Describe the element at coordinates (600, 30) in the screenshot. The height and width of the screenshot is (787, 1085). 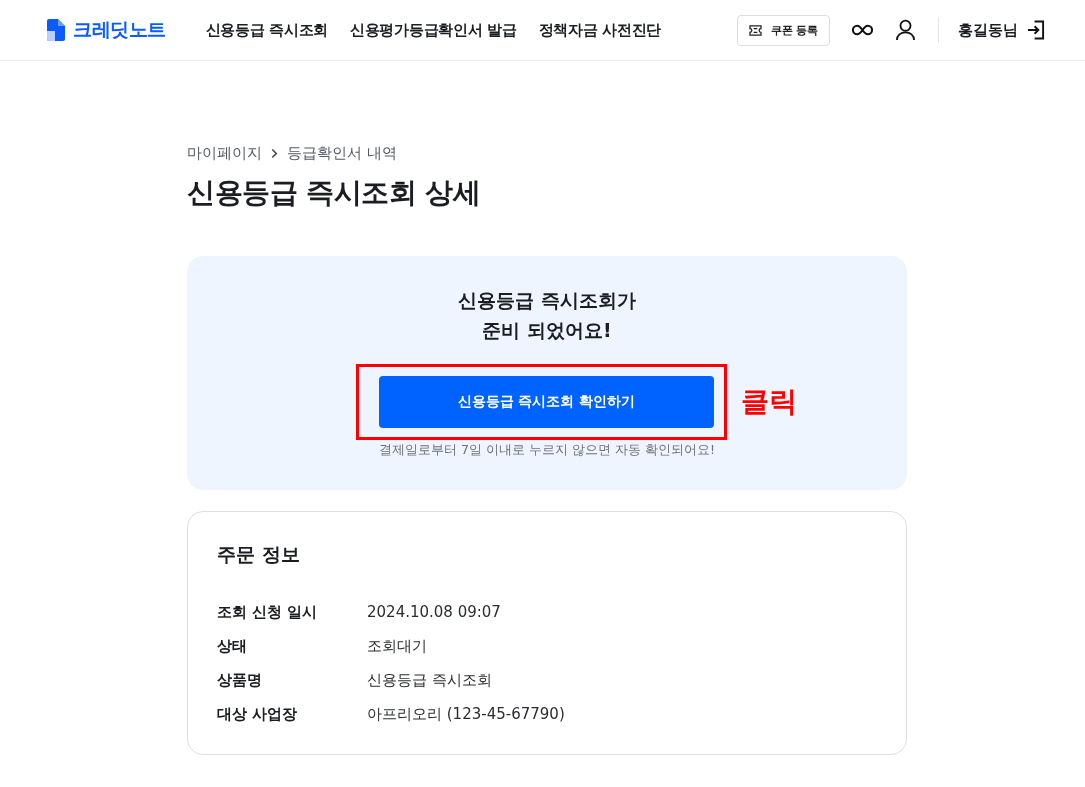
I see `nav-link: 정책자금 사전진단` at that location.